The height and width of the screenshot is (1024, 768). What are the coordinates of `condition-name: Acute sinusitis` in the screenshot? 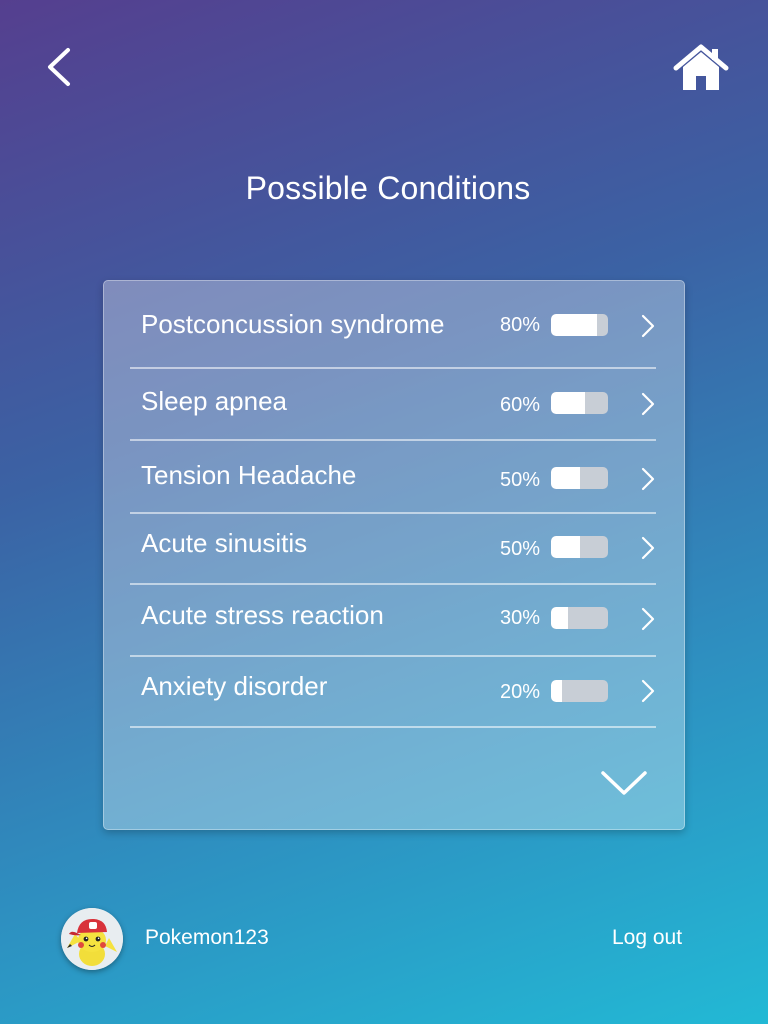 It's located at (224, 543).